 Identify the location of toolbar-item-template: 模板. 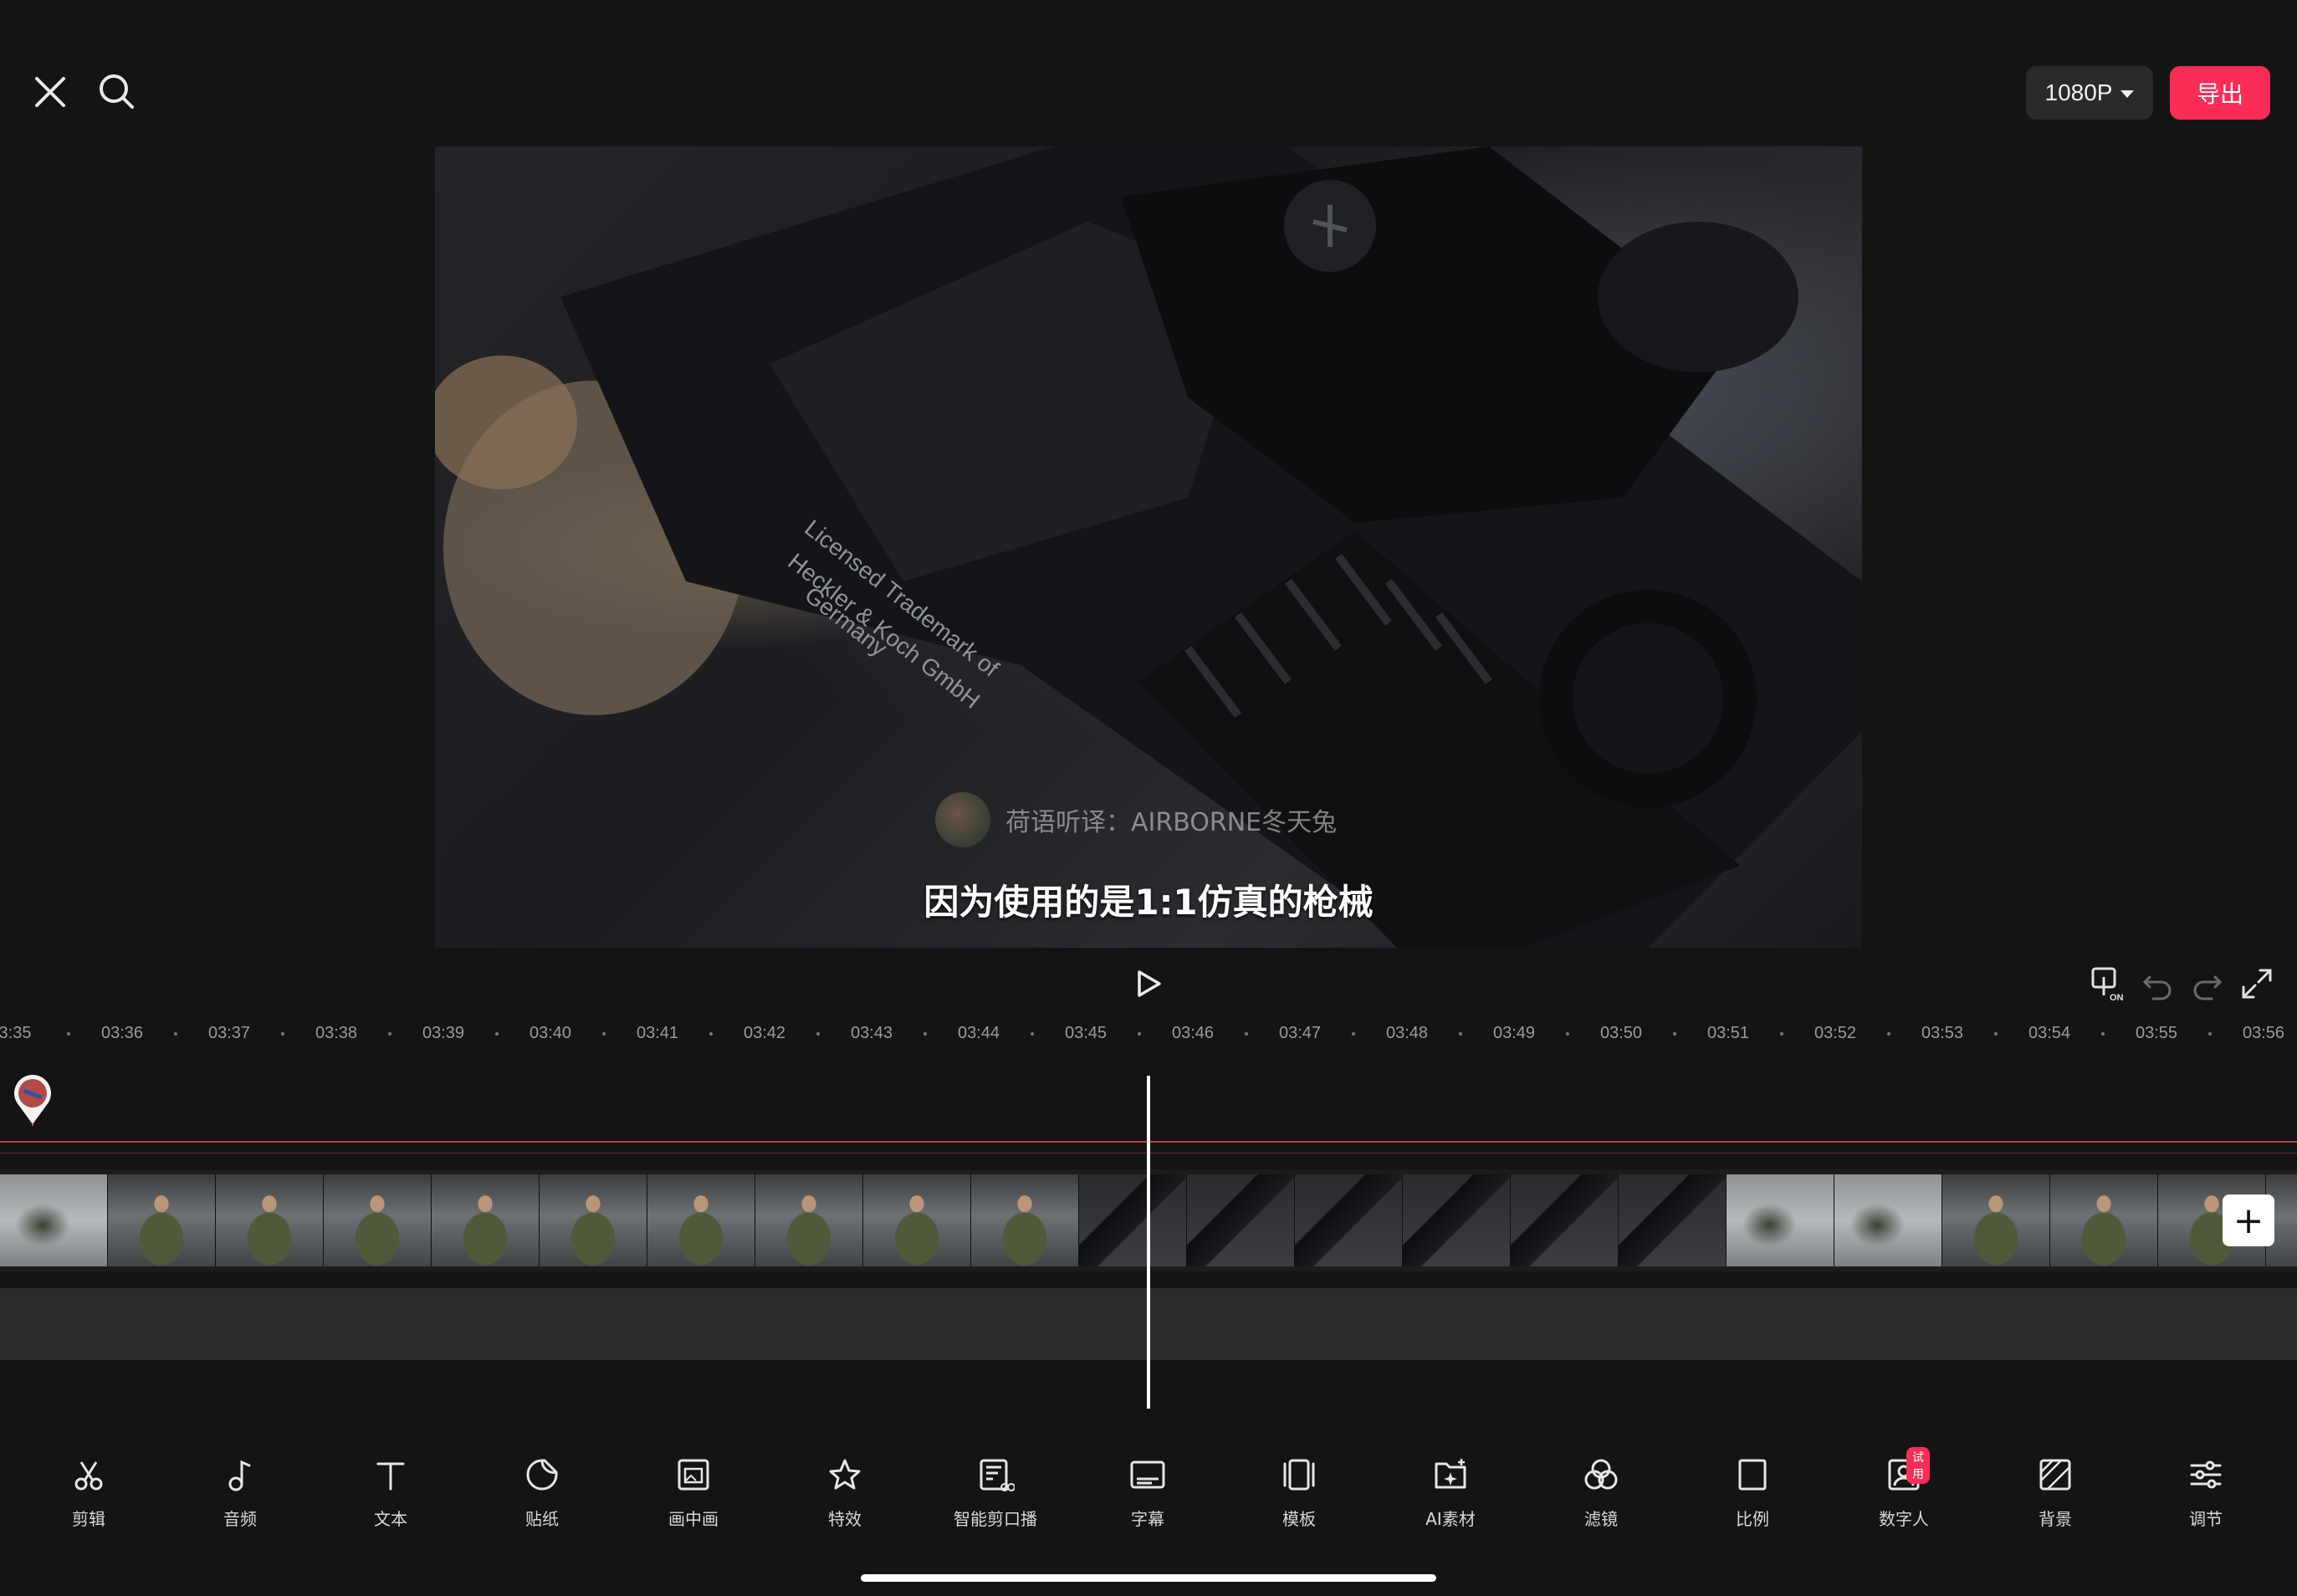
(1299, 1497).